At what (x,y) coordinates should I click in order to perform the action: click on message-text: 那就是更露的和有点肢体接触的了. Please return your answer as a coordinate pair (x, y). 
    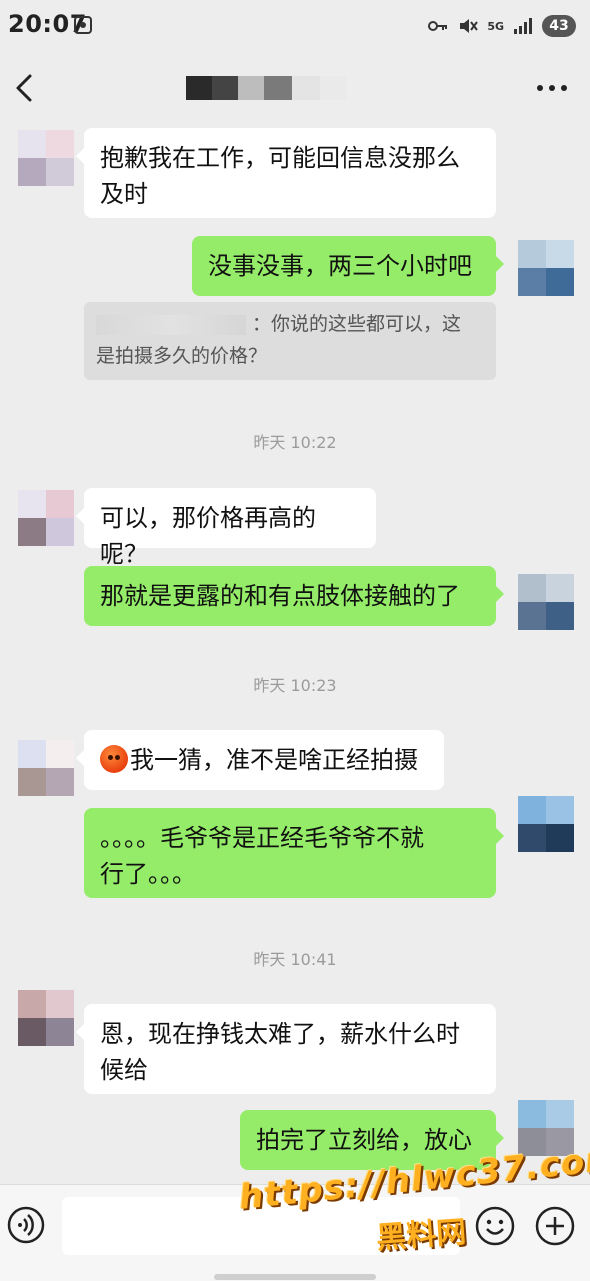
    Looking at the image, I should click on (280, 596).